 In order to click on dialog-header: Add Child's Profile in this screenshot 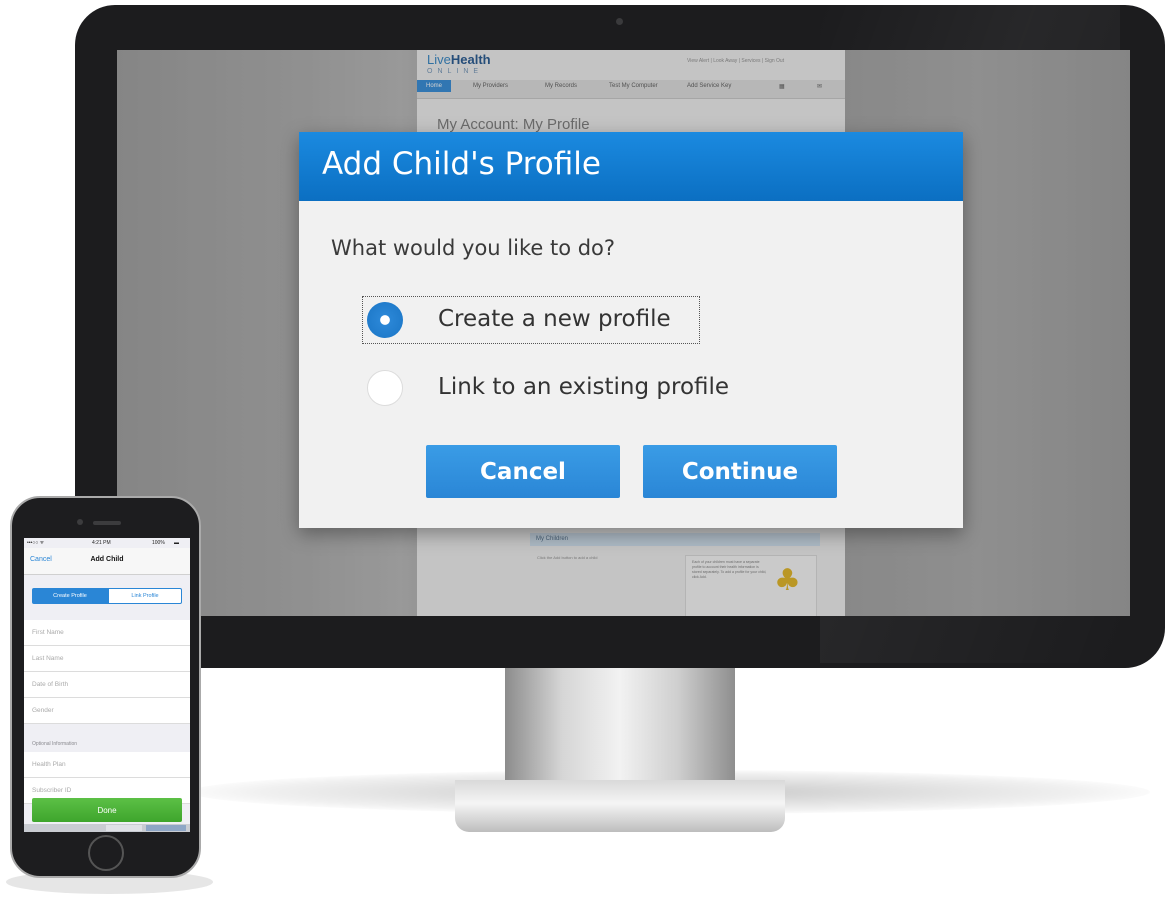, I will do `click(631, 166)`.